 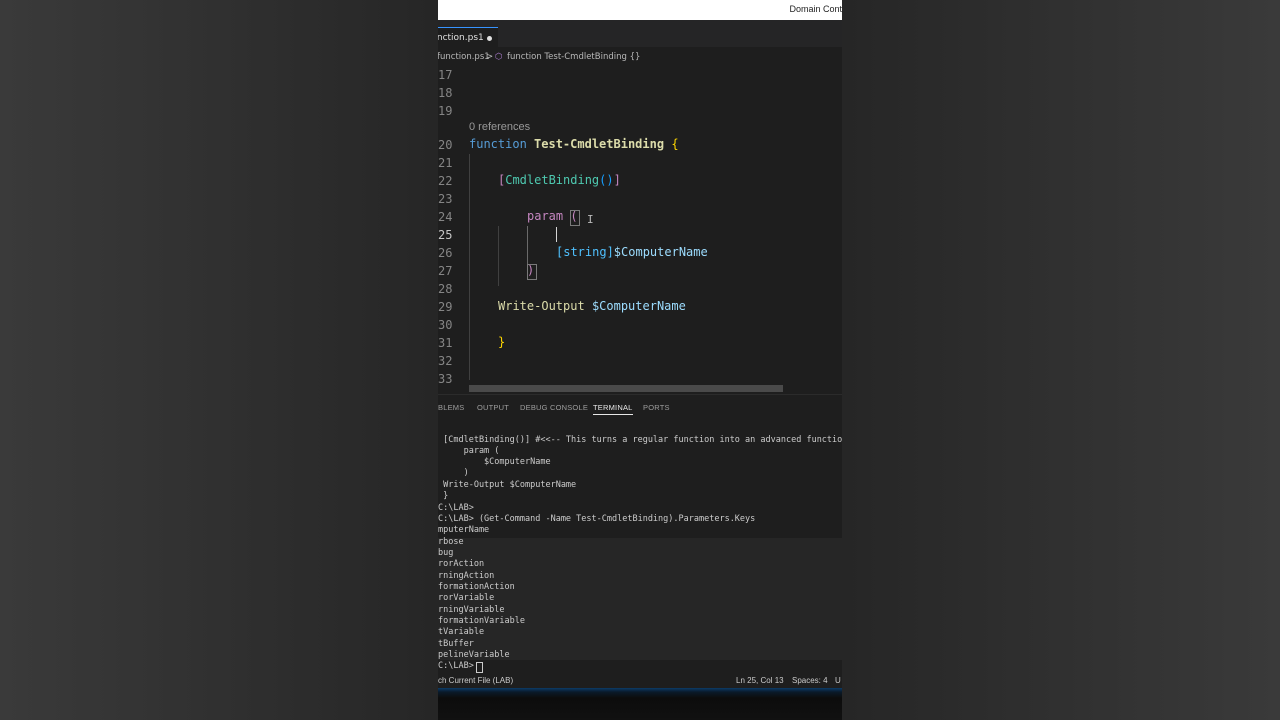 What do you see at coordinates (599, 144) in the screenshot?
I see `function-name: Test-CmdletBinding` at bounding box center [599, 144].